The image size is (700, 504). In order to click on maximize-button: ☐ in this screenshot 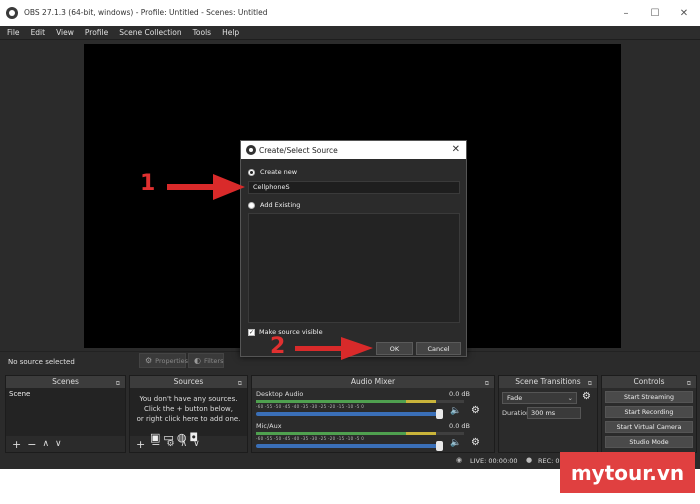, I will do `click(655, 13)`.